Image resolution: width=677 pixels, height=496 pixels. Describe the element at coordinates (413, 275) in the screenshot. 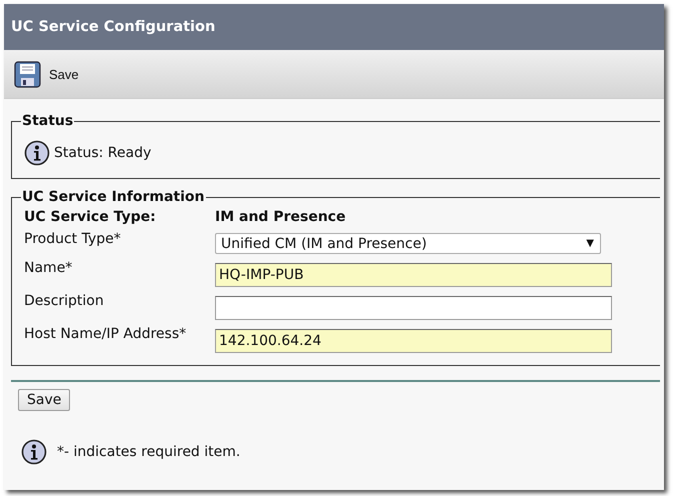

I see `input-field: HQ-IMP-PUB` at that location.